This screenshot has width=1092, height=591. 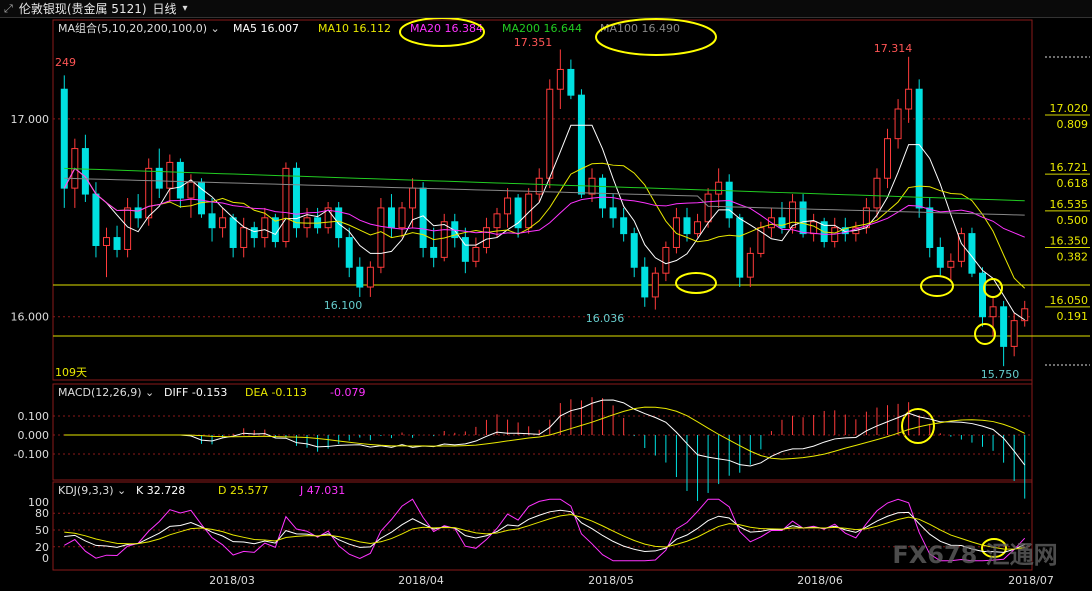 I want to click on watermark-logo: FX678 汇通网, so click(x=974, y=555).